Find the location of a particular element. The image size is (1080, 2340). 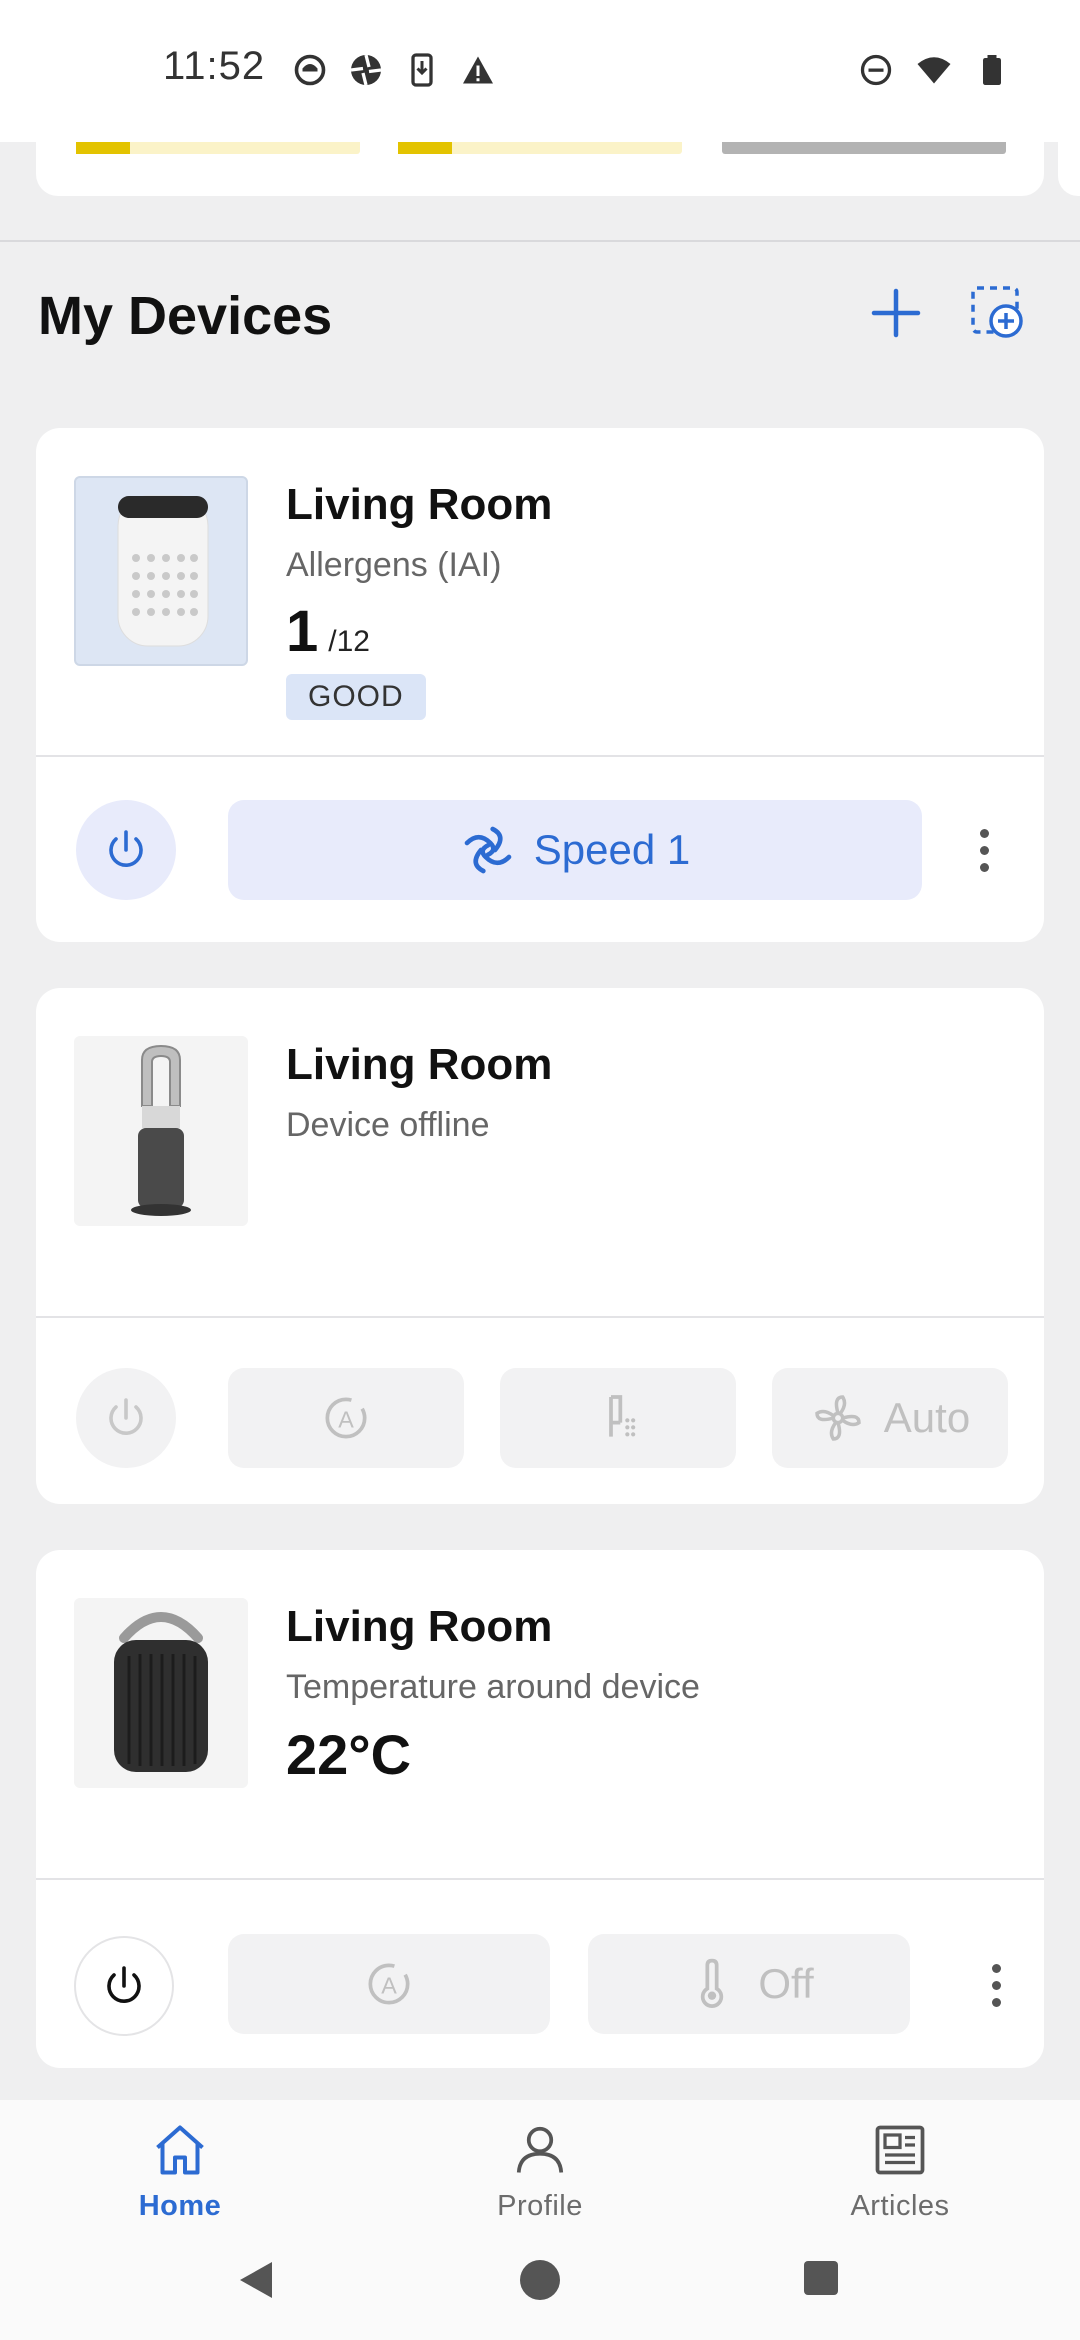

device-metric-label: Temperature around device is located at coordinates (493, 1687).